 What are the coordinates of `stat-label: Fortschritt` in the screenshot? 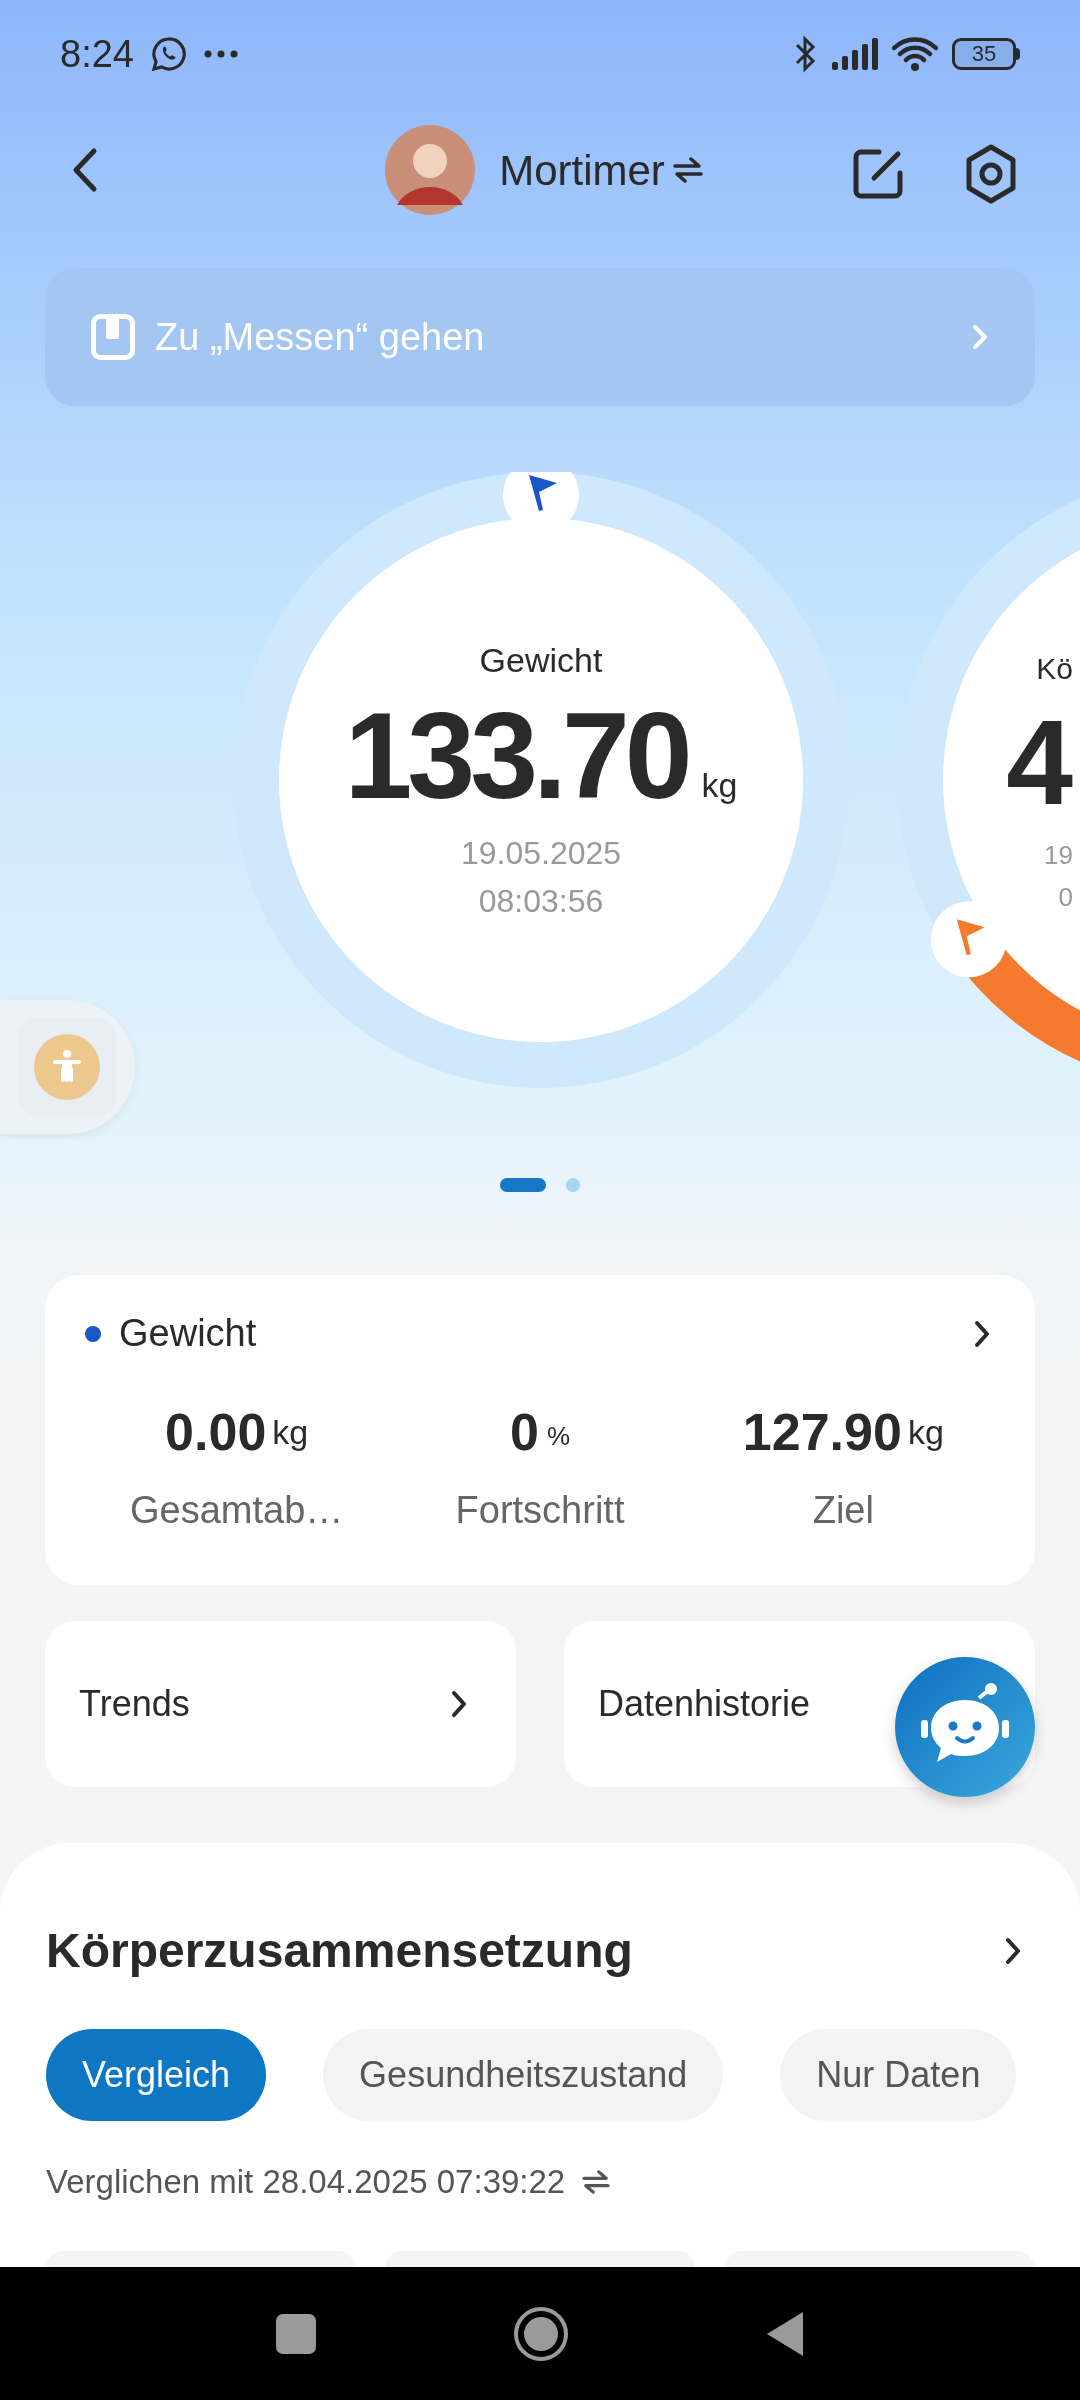 It's located at (540, 1510).